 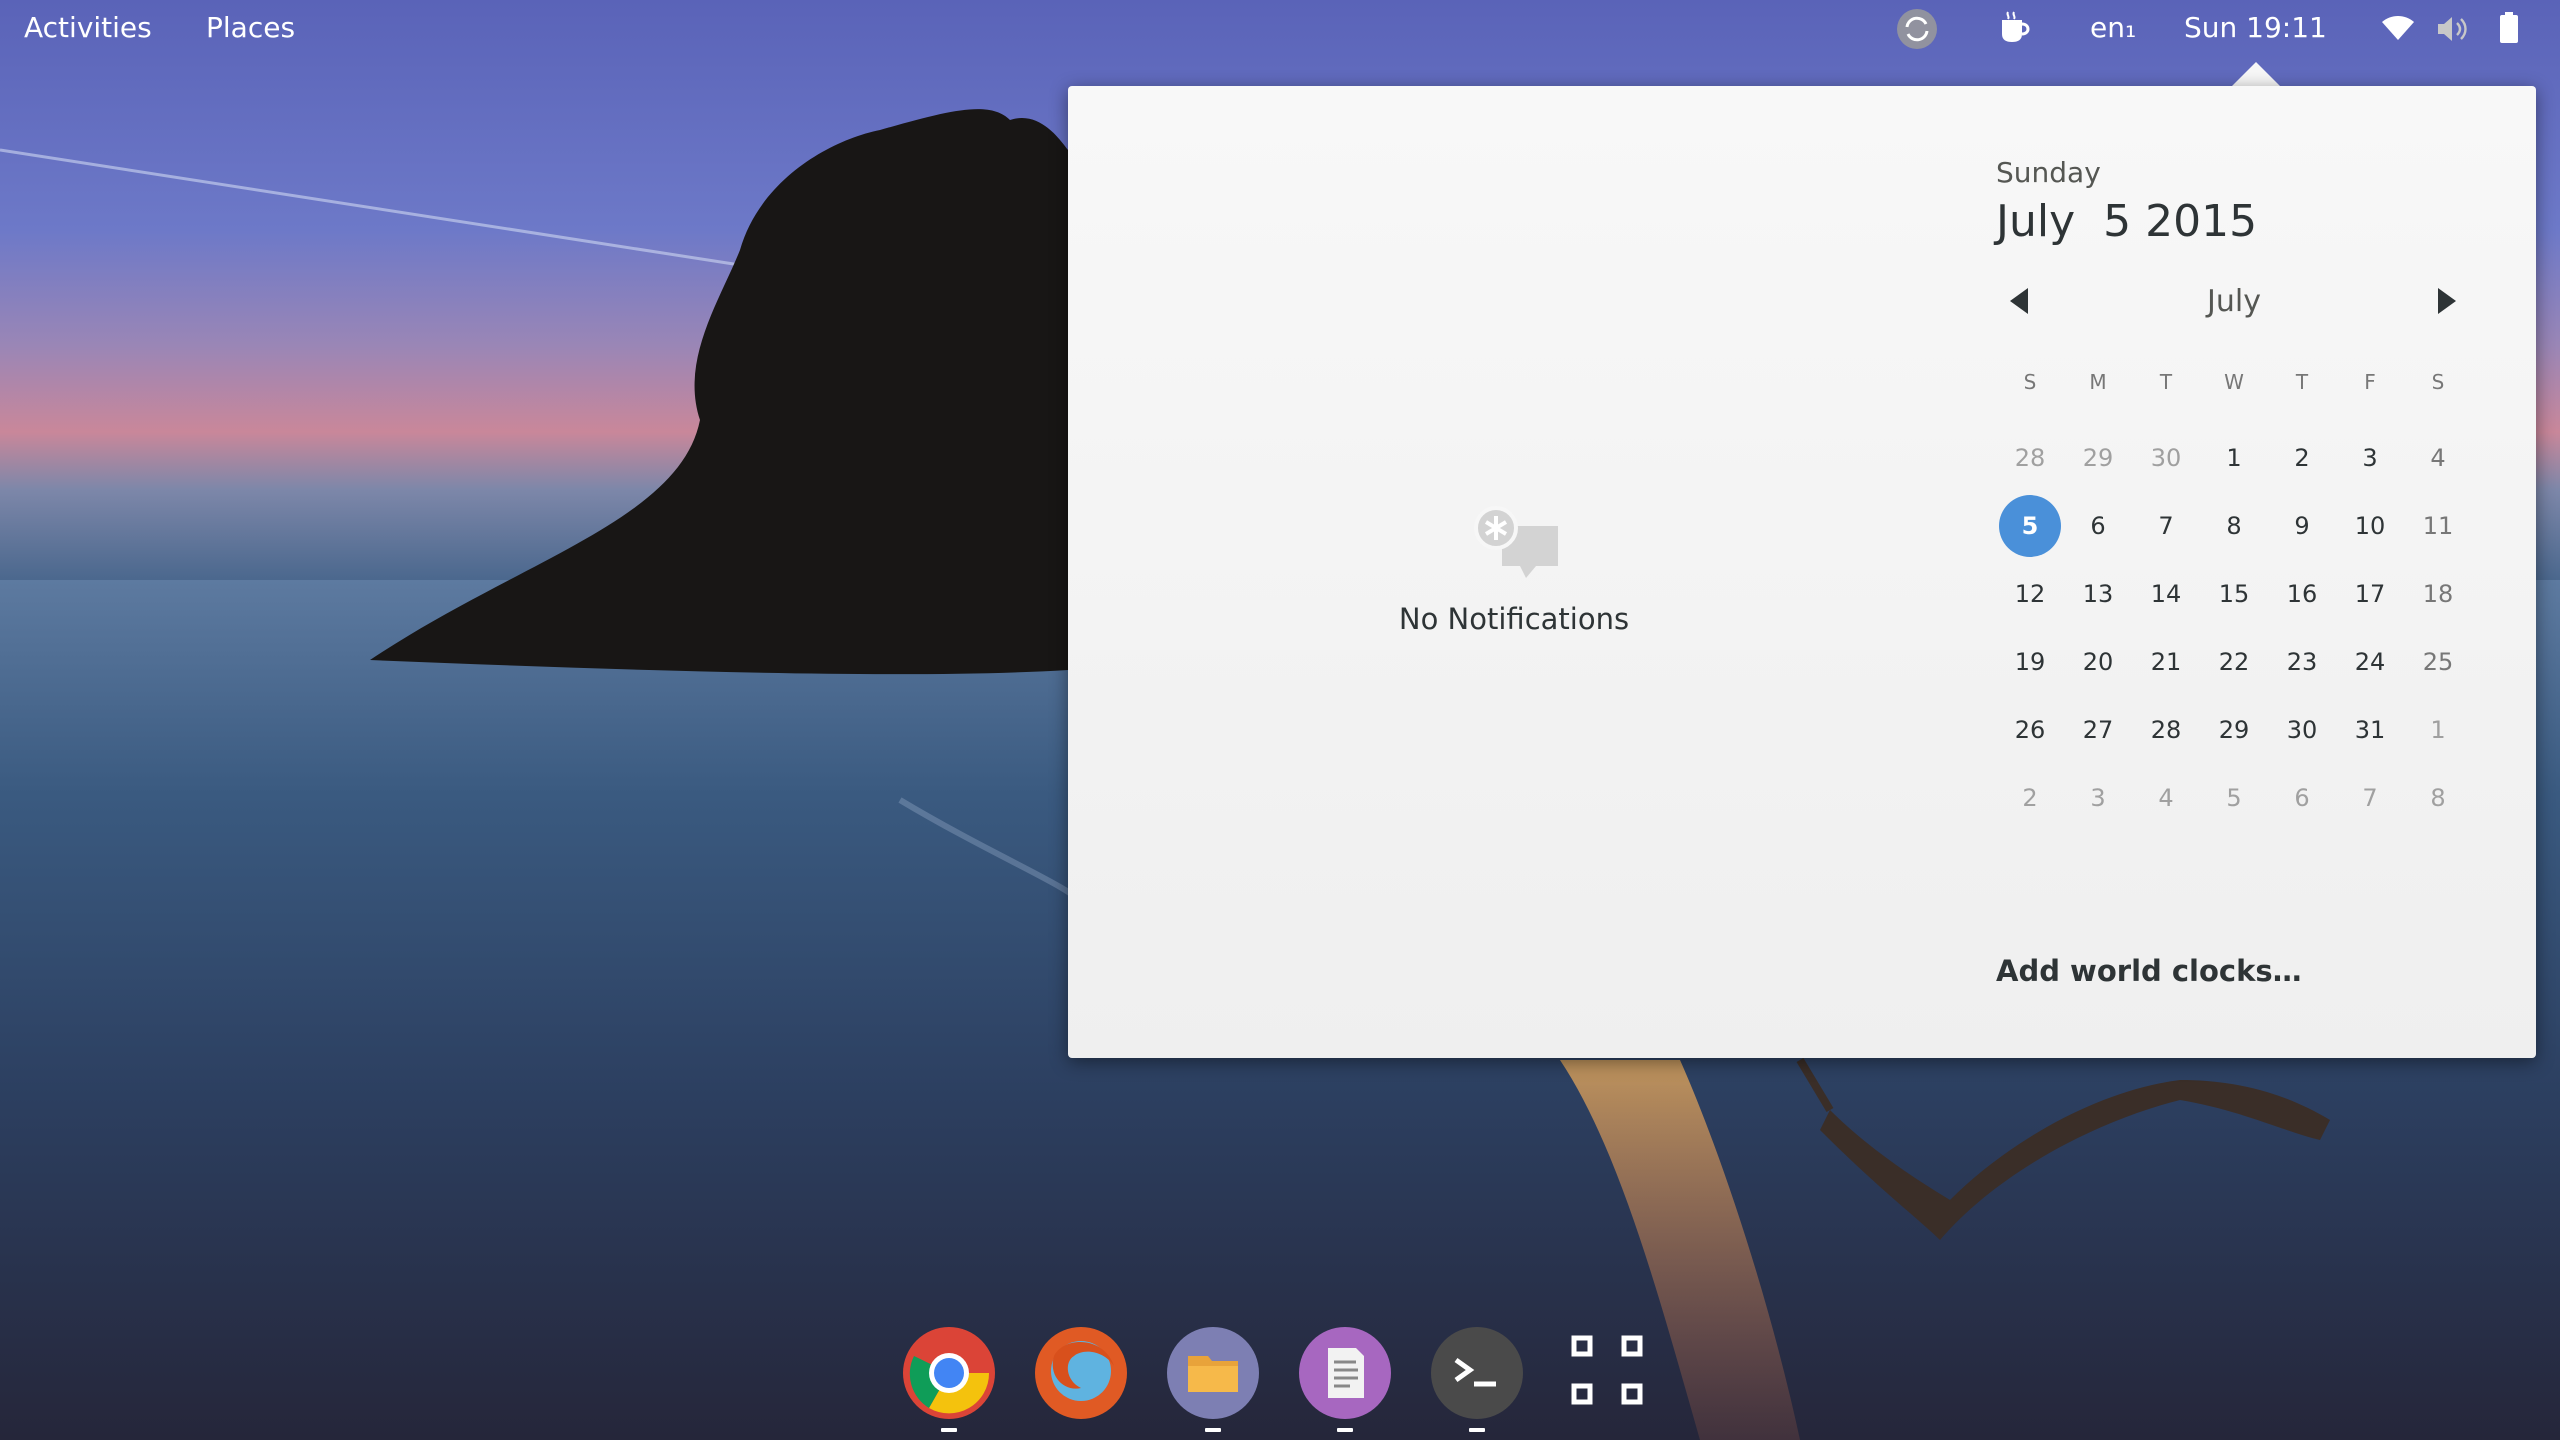 I want to click on weekday-header-row: SMTWTFS, so click(x=2234, y=385).